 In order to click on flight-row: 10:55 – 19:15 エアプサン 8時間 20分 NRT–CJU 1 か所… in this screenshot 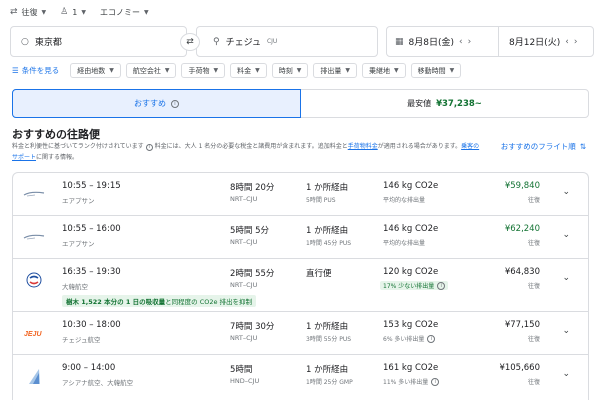, I will do `click(300, 194)`.